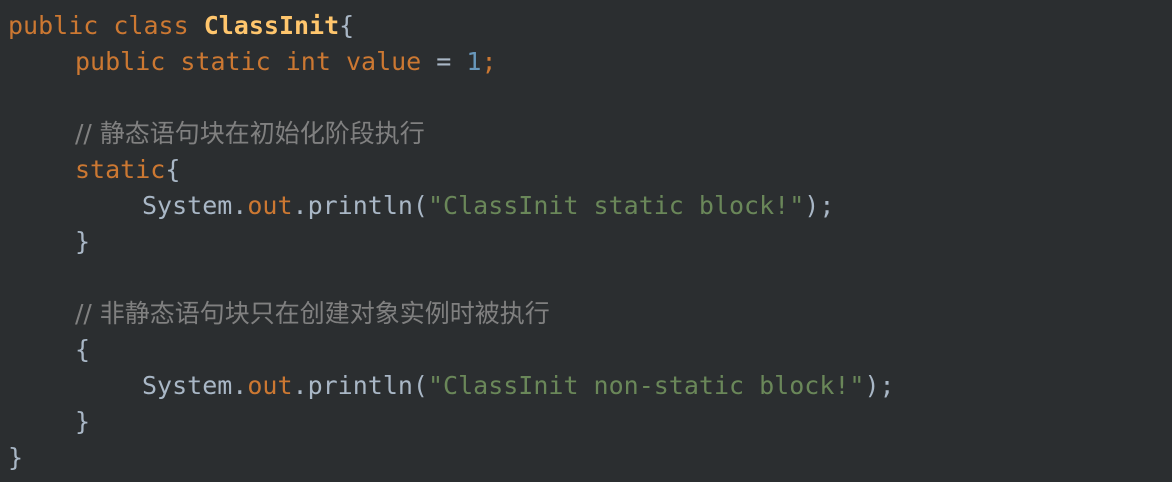 Image resolution: width=1172 pixels, height=482 pixels. What do you see at coordinates (590, 98) in the screenshot?
I see `code-line-3-blank` at bounding box center [590, 98].